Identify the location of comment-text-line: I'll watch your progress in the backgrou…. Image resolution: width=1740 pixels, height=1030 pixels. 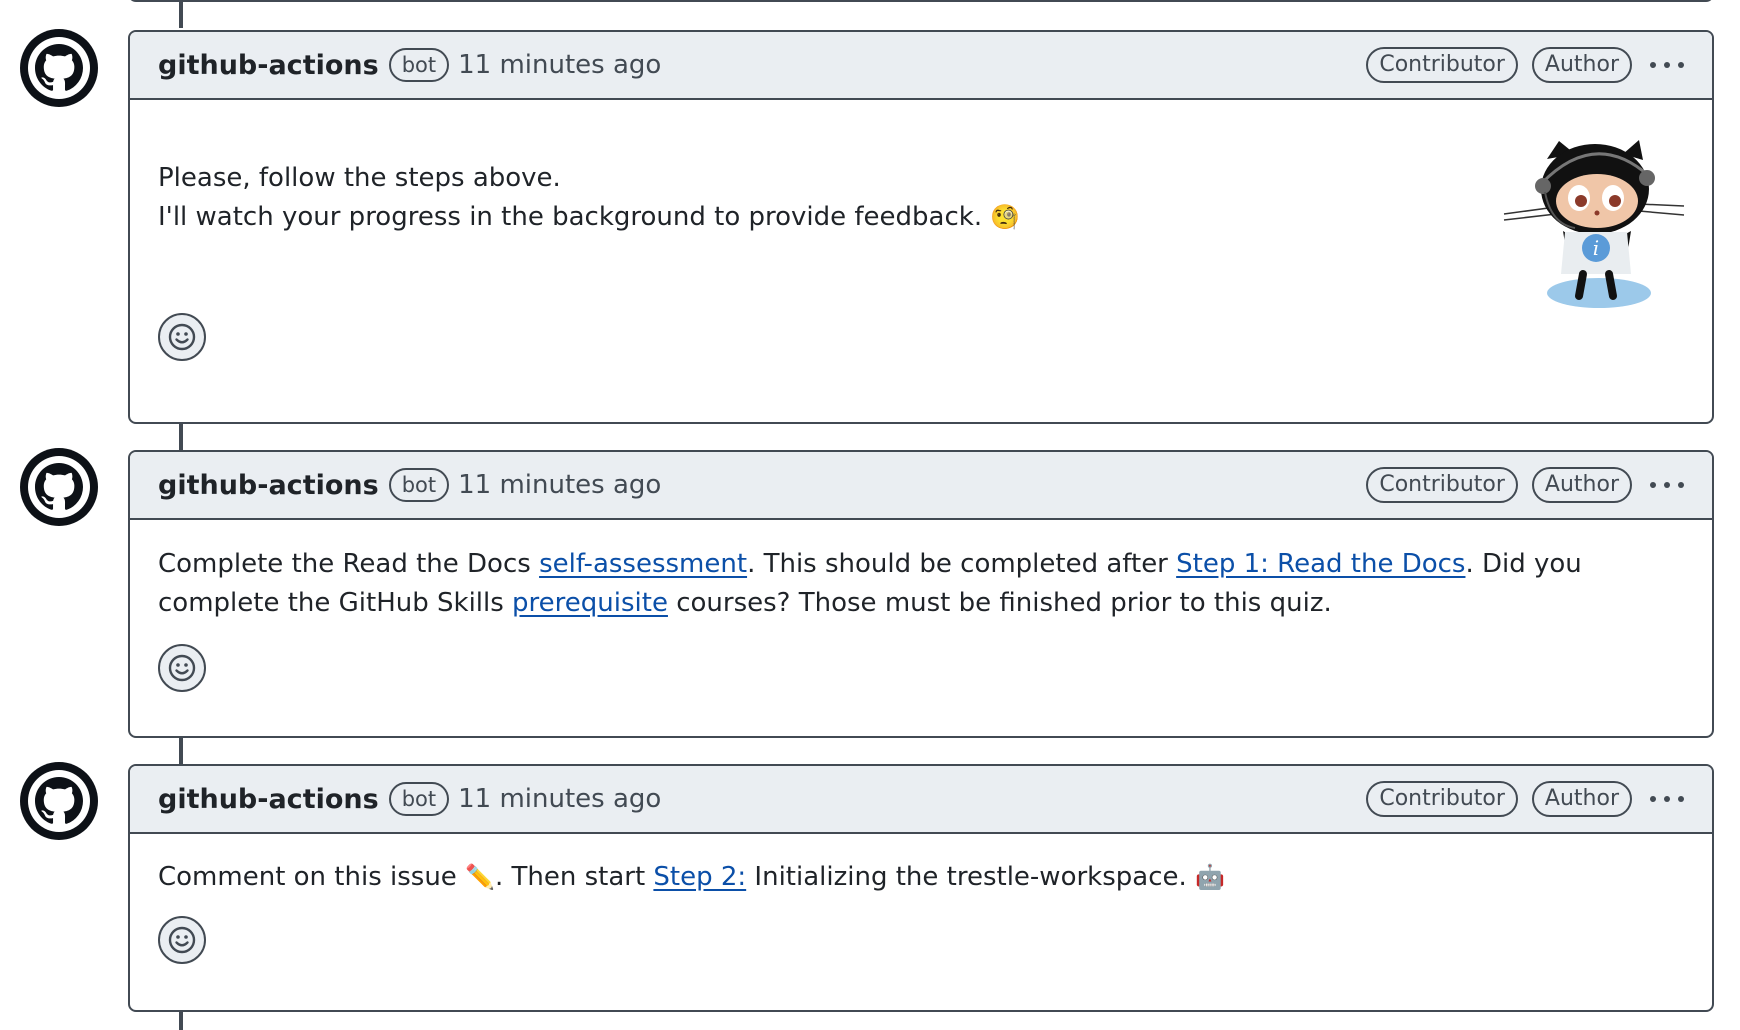
(589, 217).